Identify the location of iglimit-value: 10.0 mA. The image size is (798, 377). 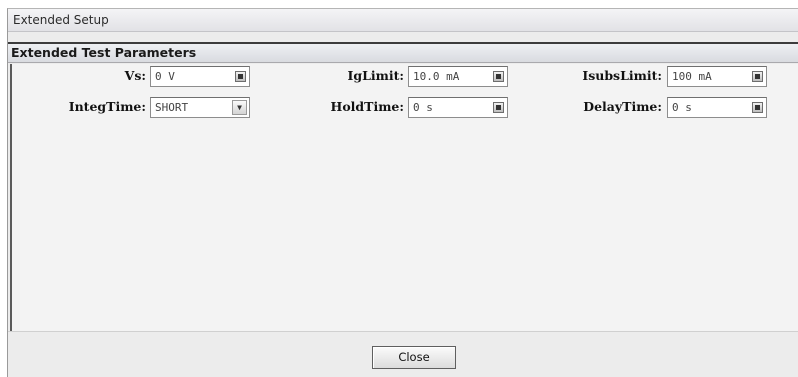
(436, 76).